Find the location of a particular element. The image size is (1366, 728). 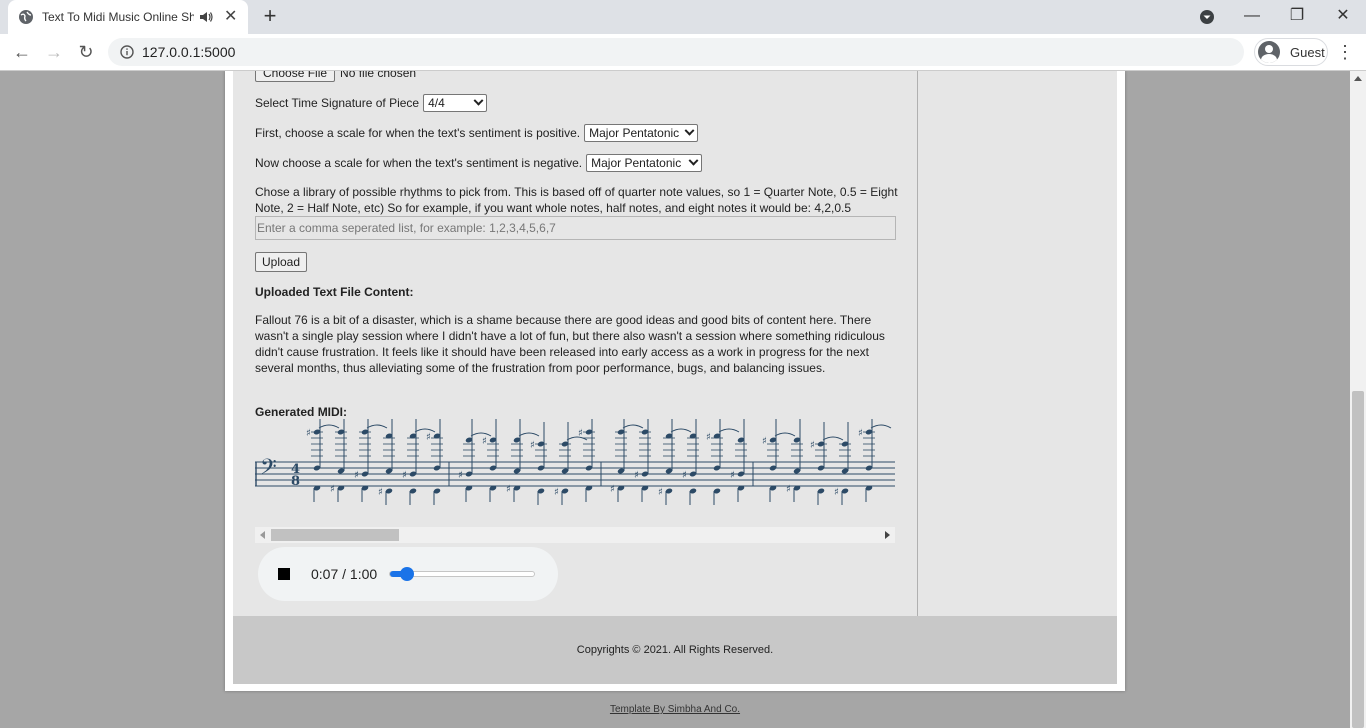

page-scrollbar is located at coordinates (1358, 399).